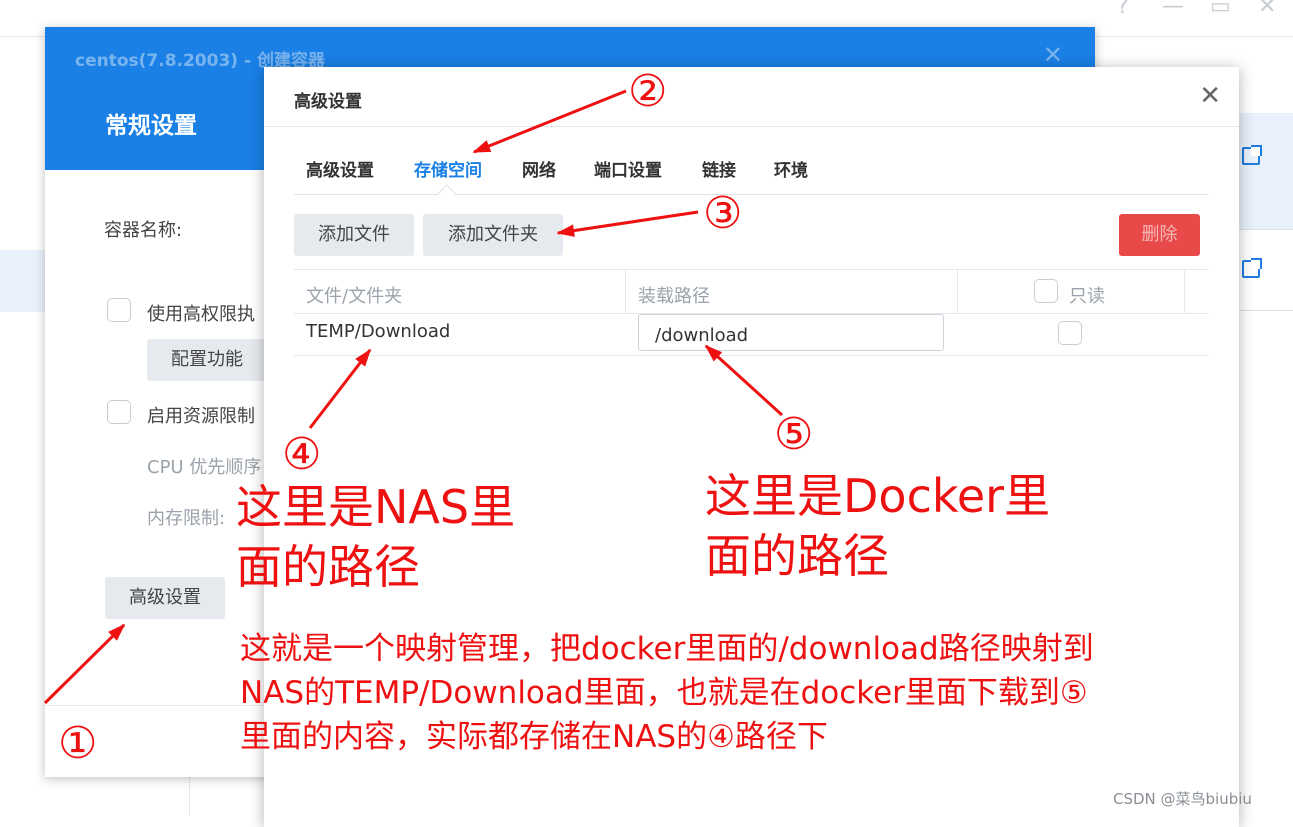  I want to click on annotation-explain-line-2: NAS的TEMP/Download里面，也就是在docker里面下载到⑤, so click(664, 693).